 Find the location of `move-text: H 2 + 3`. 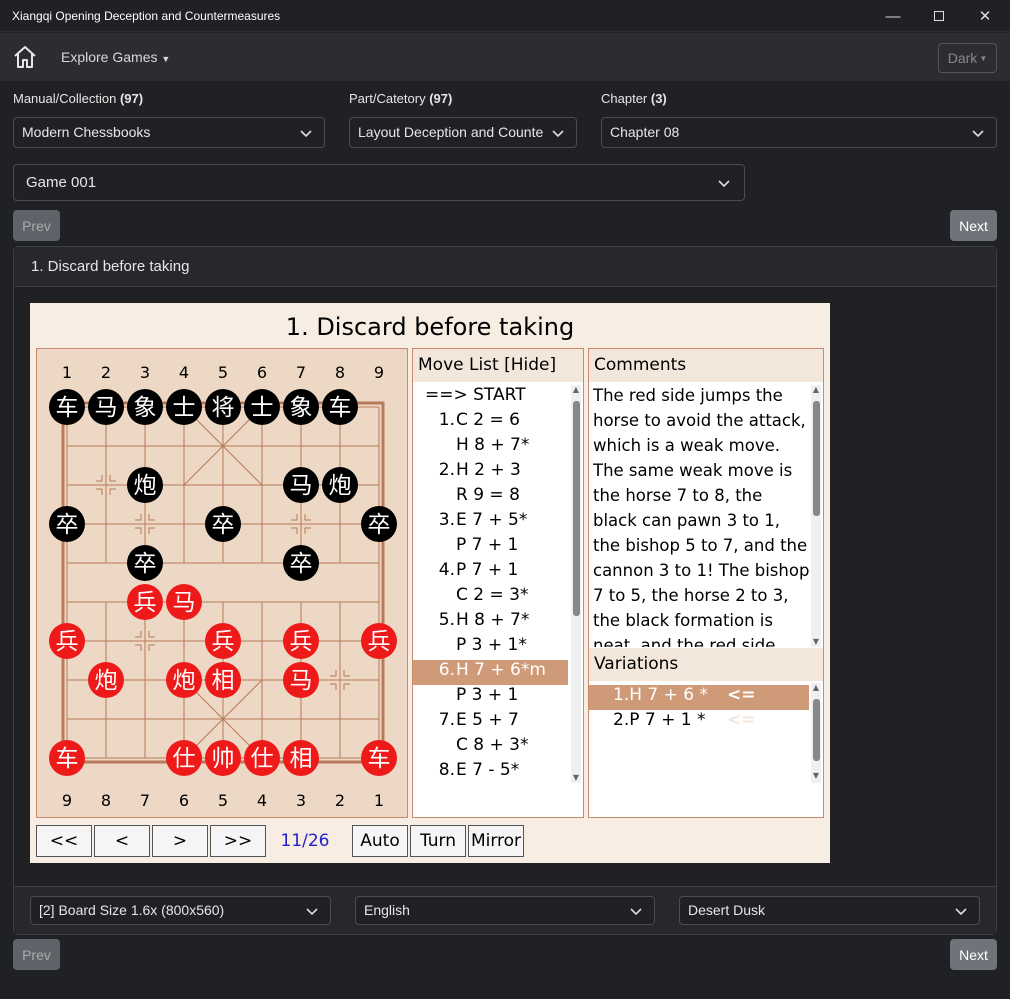

move-text: H 2 + 3 is located at coordinates (488, 470).